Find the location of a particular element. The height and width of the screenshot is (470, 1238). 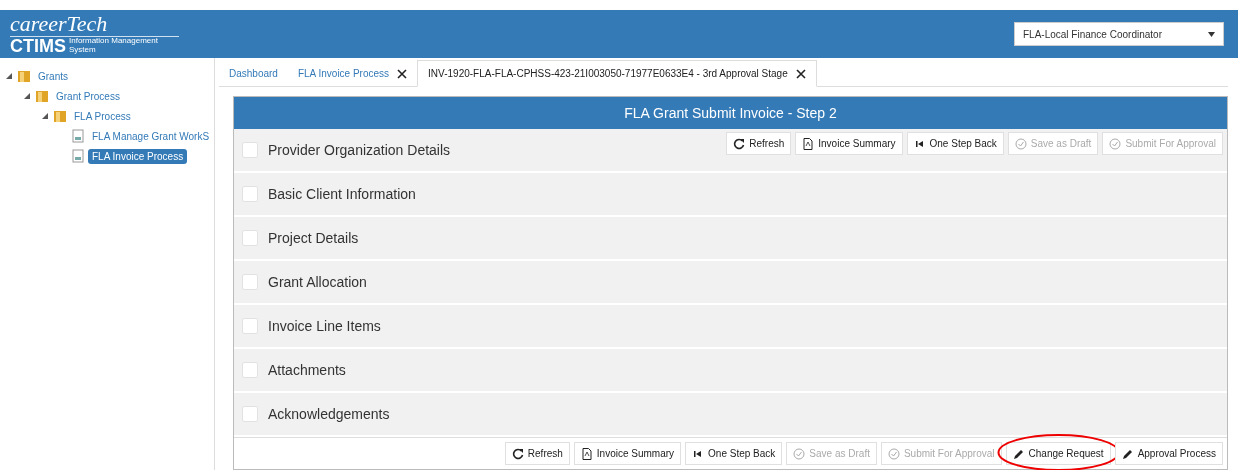

role-select: FLA-Local Finance Coordinator is located at coordinates (1119, 34).